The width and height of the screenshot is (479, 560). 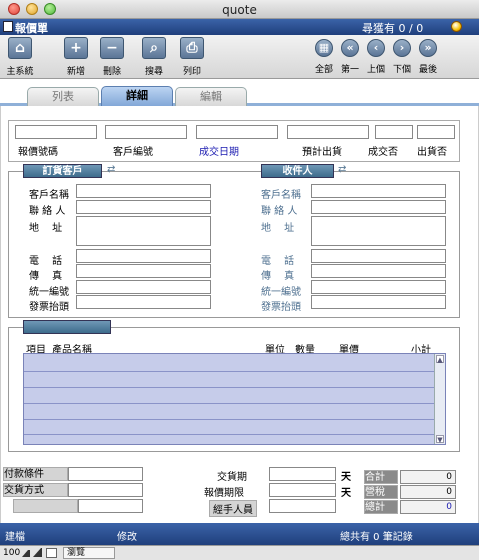 I want to click on tab-detail: 詳細, so click(x=137, y=96).